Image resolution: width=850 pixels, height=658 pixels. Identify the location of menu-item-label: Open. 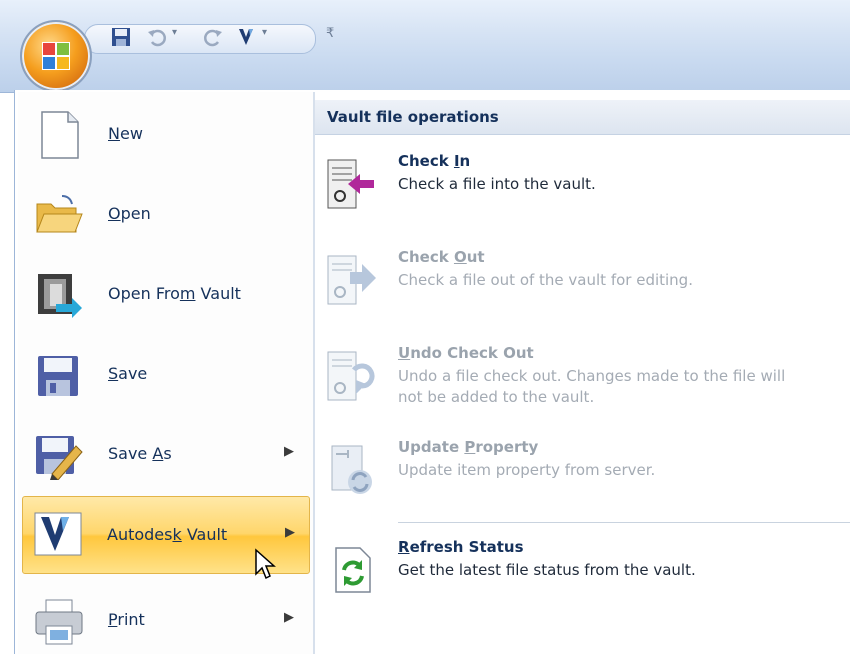
(129, 213).